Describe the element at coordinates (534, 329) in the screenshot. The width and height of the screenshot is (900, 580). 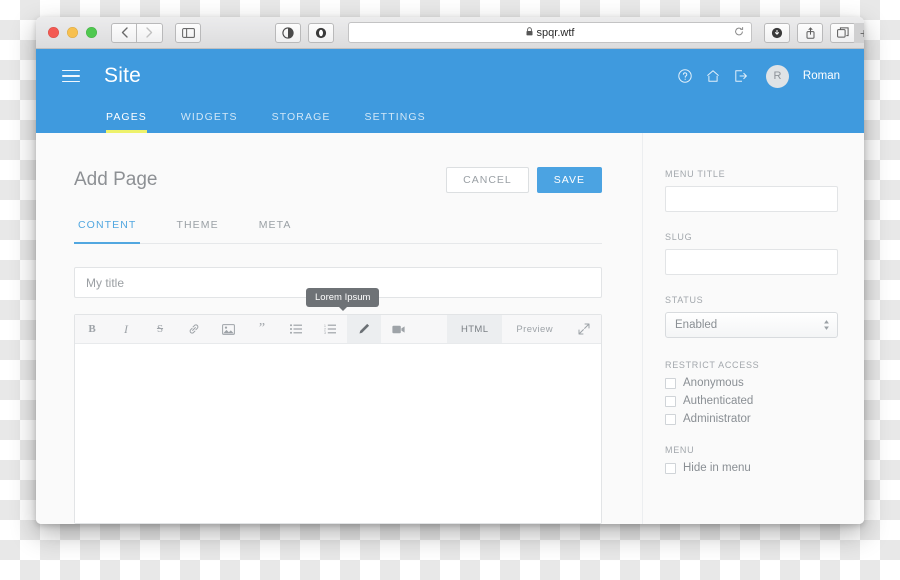
I see `preview-mode-button: Preview` at that location.